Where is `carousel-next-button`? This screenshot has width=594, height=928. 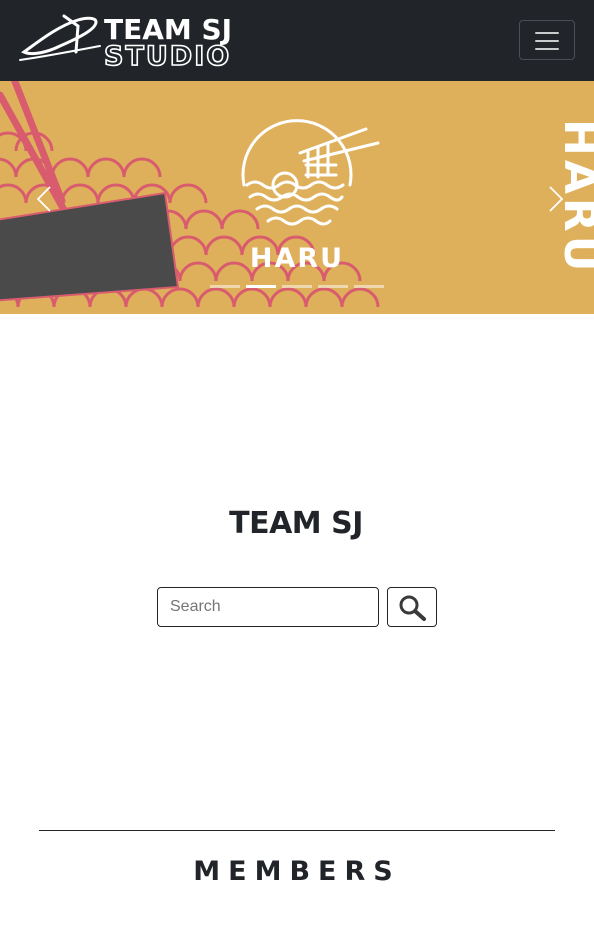
carousel-next-button is located at coordinates (549, 197).